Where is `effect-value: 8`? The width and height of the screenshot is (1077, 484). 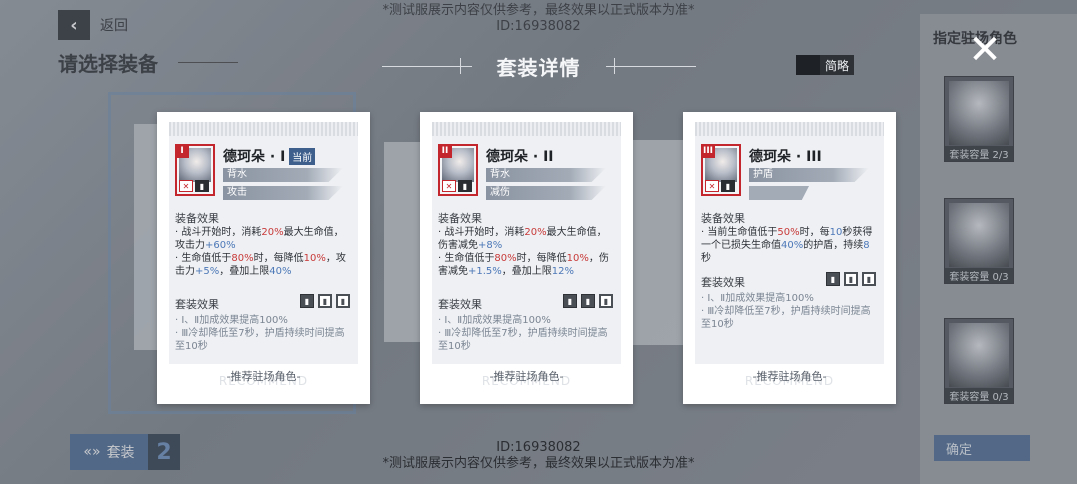
effect-value: 8 is located at coordinates (866, 245).